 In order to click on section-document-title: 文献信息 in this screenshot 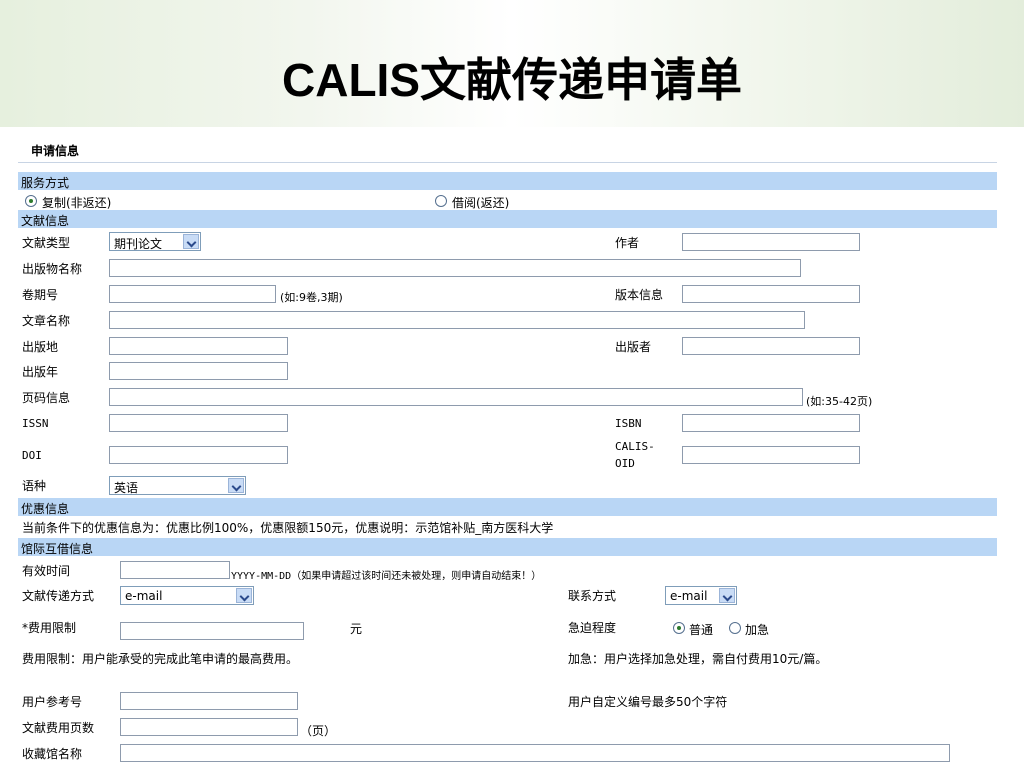, I will do `click(45, 221)`.